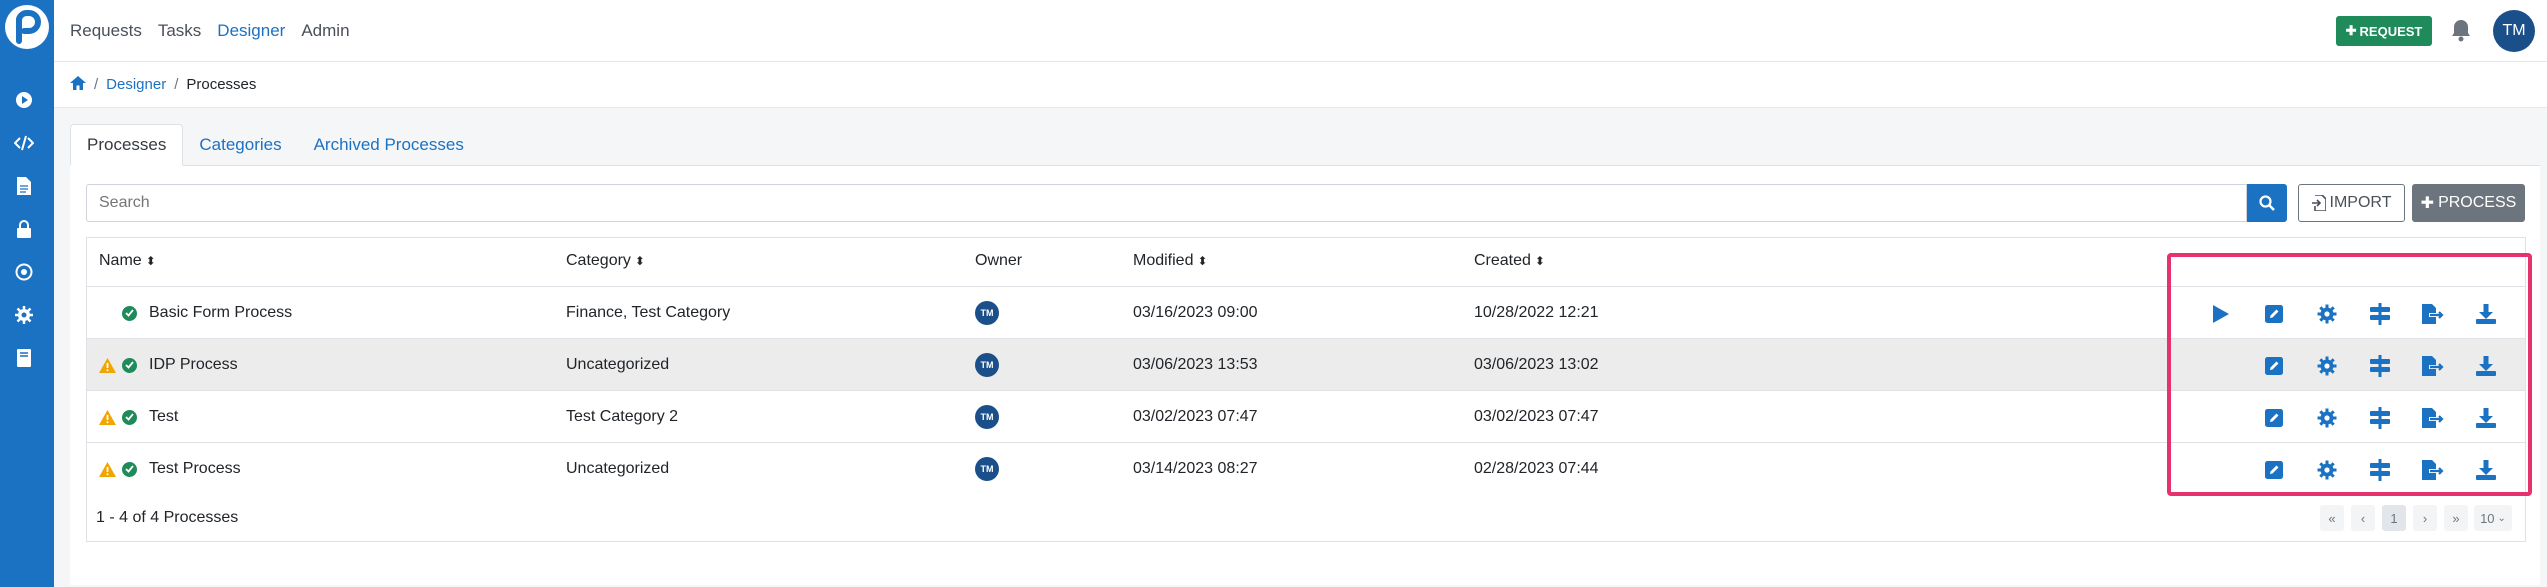  Describe the element at coordinates (78, 84) in the screenshot. I see `home-icon` at that location.